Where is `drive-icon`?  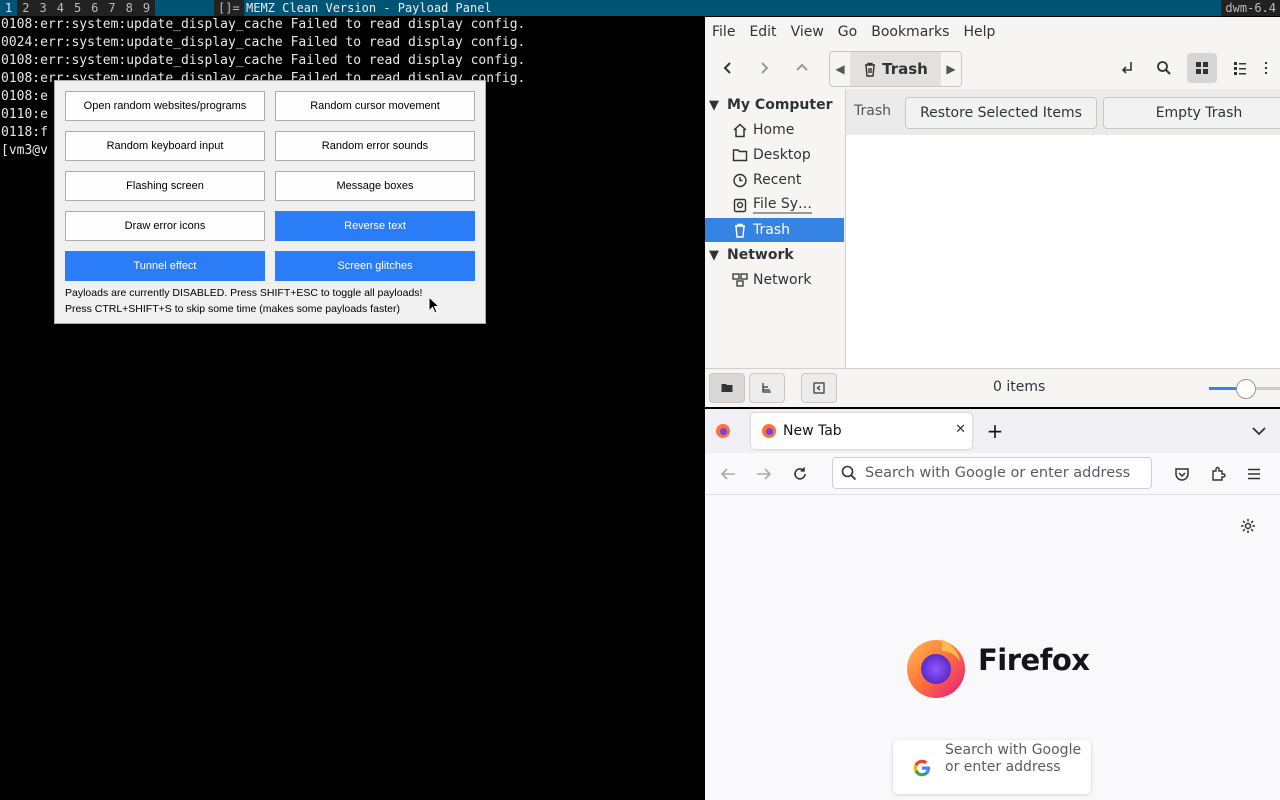
drive-icon is located at coordinates (740, 205).